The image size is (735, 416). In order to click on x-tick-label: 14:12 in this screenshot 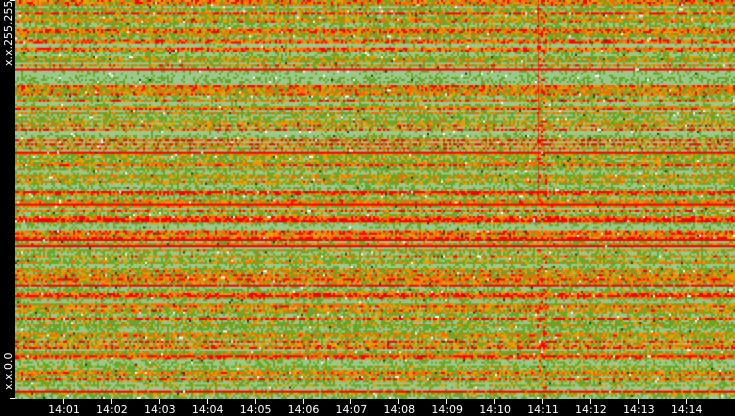, I will do `click(591, 409)`.